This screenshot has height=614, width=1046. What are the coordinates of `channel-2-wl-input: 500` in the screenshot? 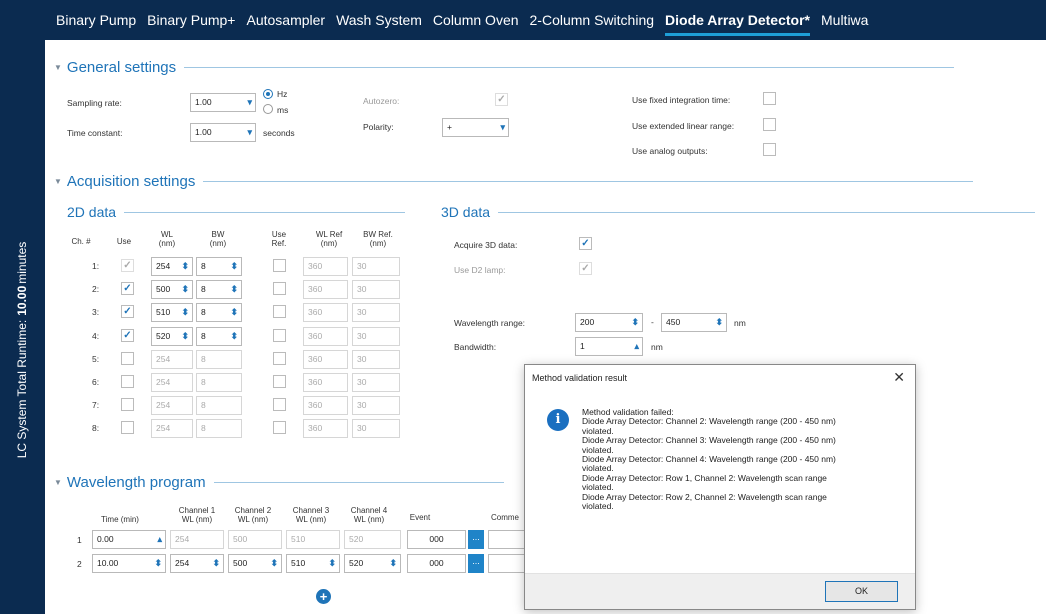 It's located at (255, 539).